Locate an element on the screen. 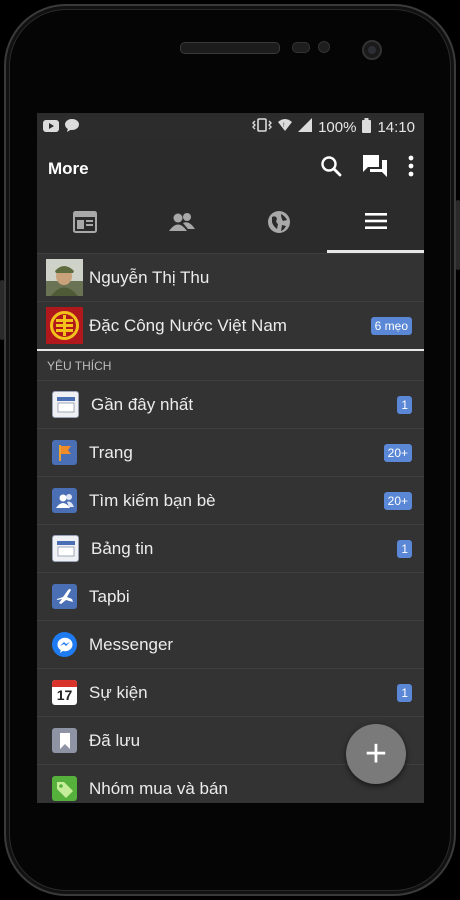  list-item-label: Tapbi is located at coordinates (109, 596).